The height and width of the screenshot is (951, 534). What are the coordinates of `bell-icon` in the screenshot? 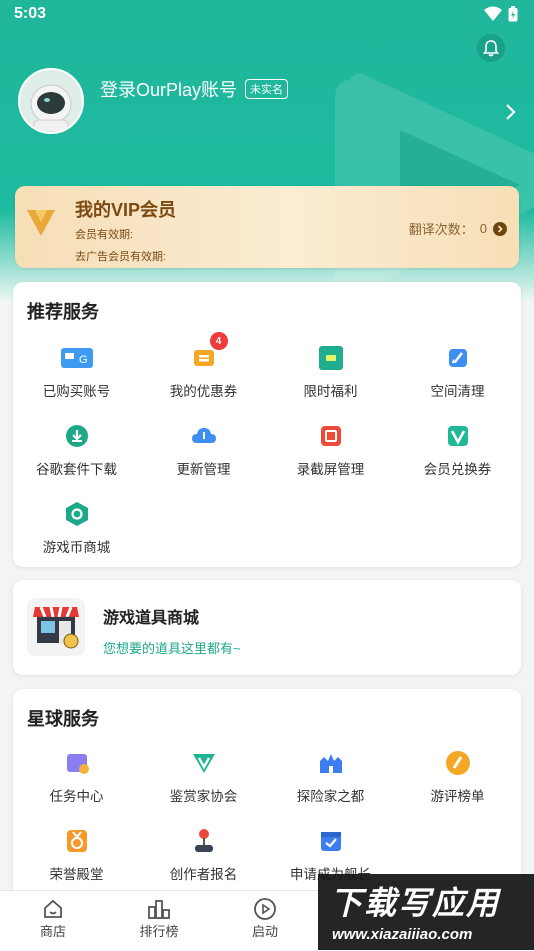 It's located at (491, 48).